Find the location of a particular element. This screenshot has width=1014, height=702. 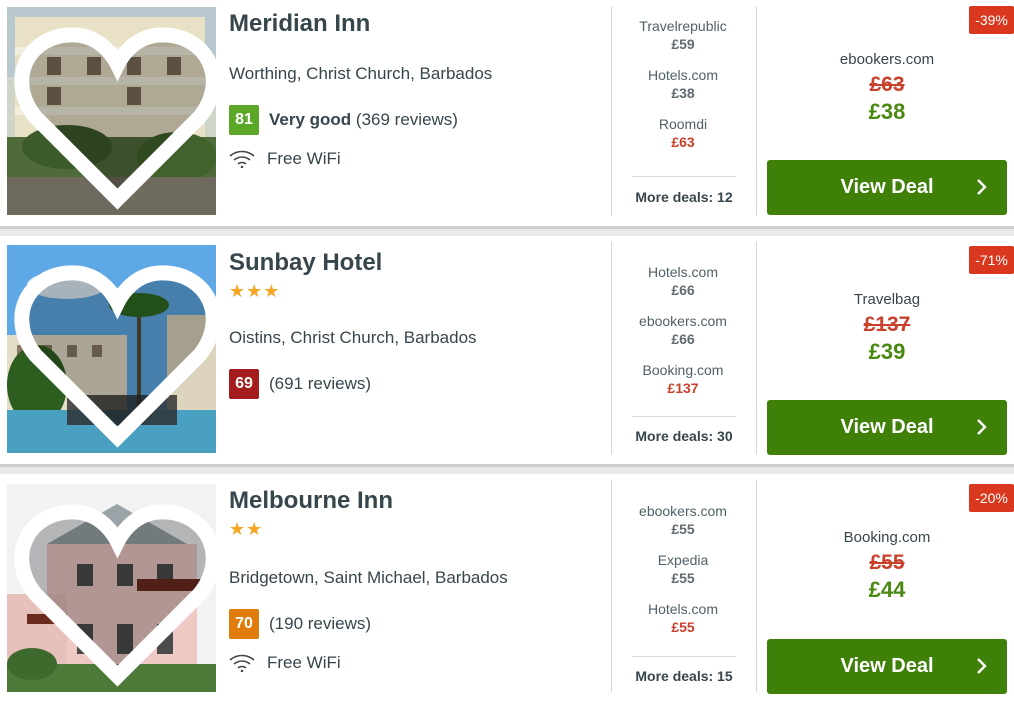

star-rating: ★★★ is located at coordinates (255, 291).